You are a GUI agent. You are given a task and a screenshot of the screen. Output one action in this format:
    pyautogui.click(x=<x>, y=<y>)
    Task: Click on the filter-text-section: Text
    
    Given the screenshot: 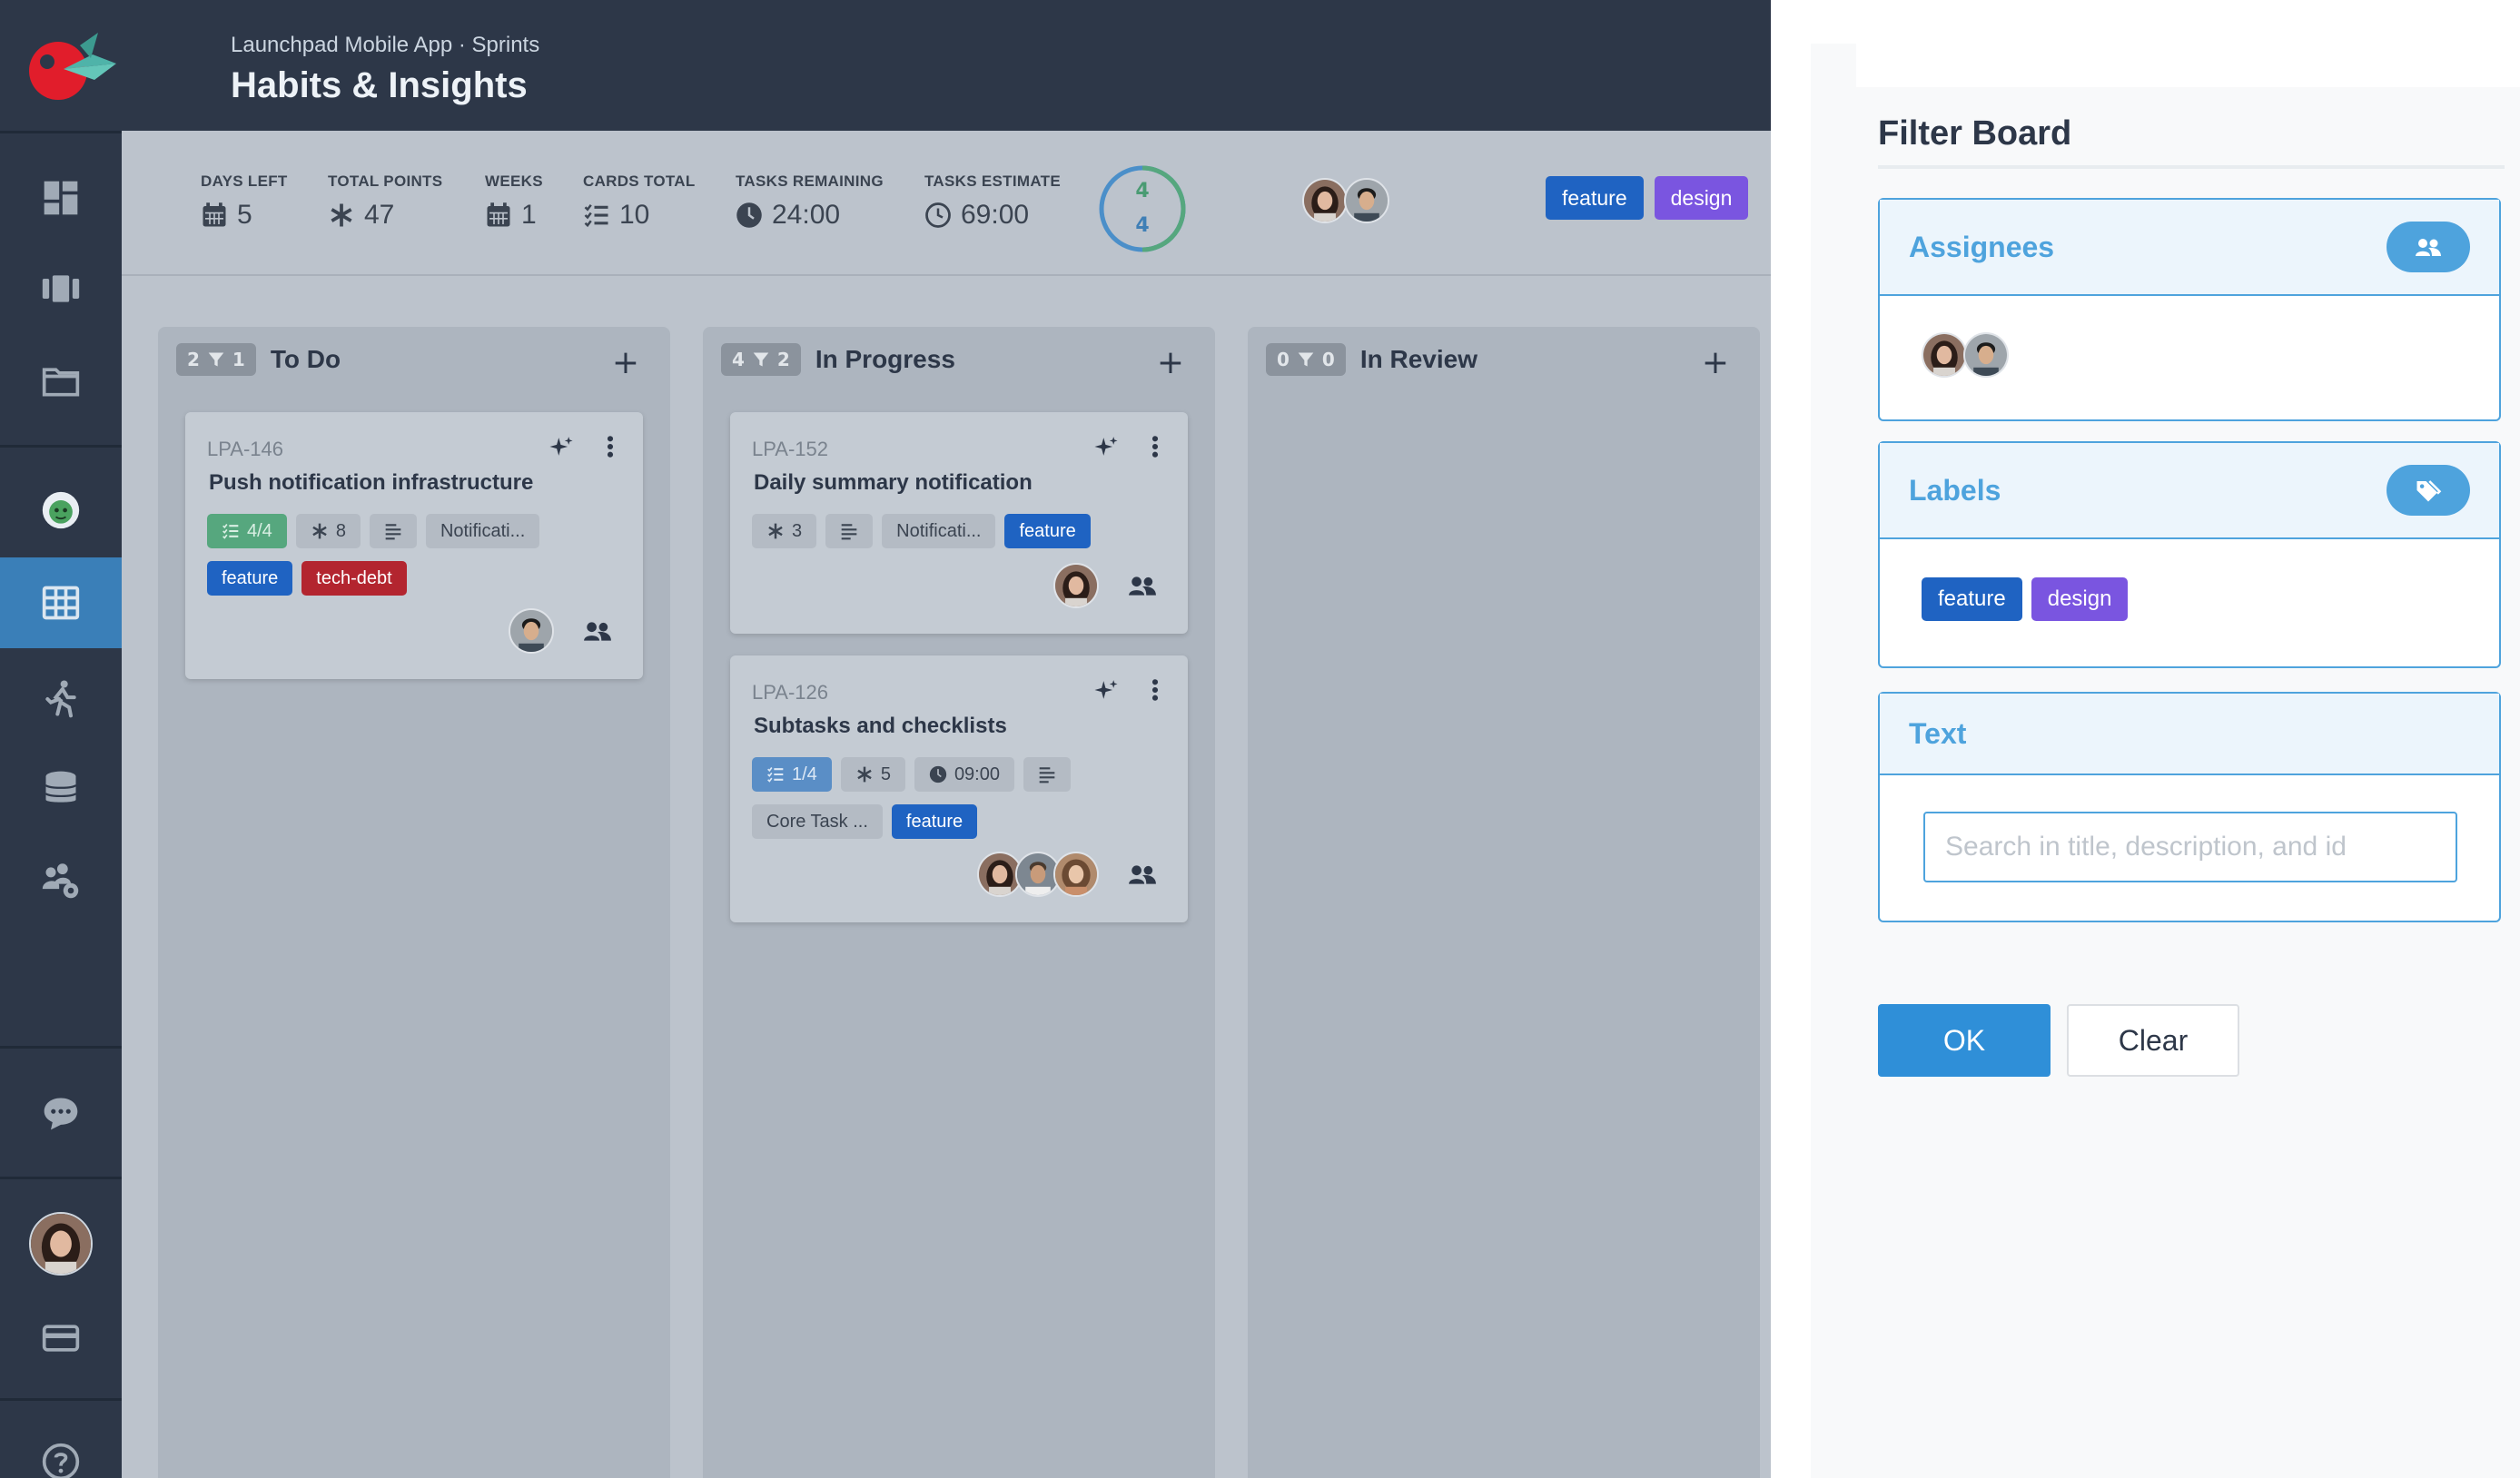 What is the action you would take?
    pyautogui.click(x=2189, y=807)
    